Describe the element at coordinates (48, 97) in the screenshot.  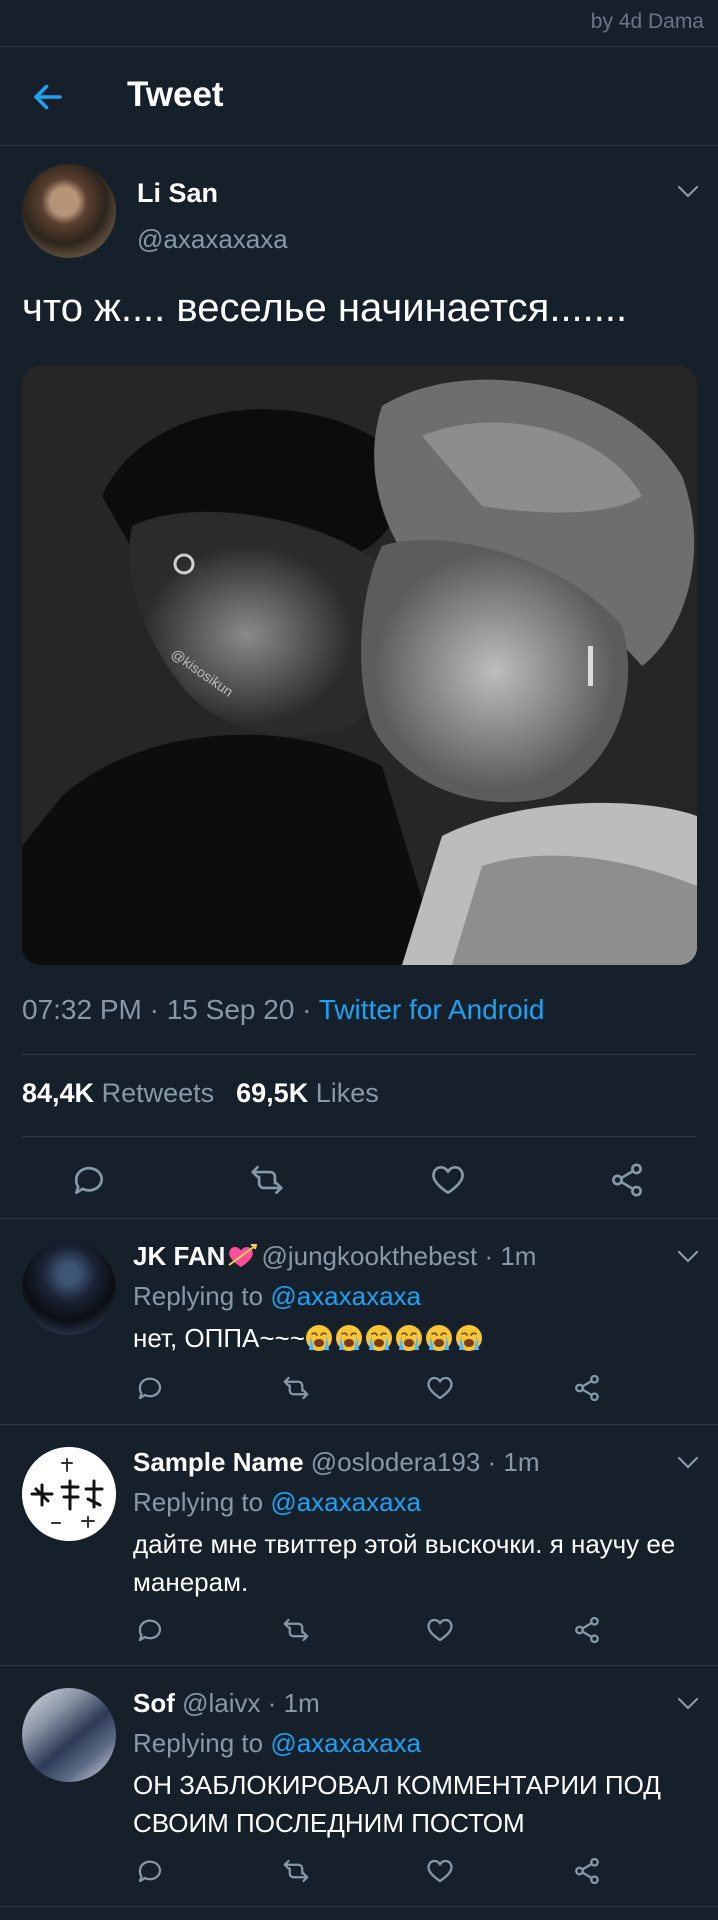
I see `arrow-left-icon` at that location.